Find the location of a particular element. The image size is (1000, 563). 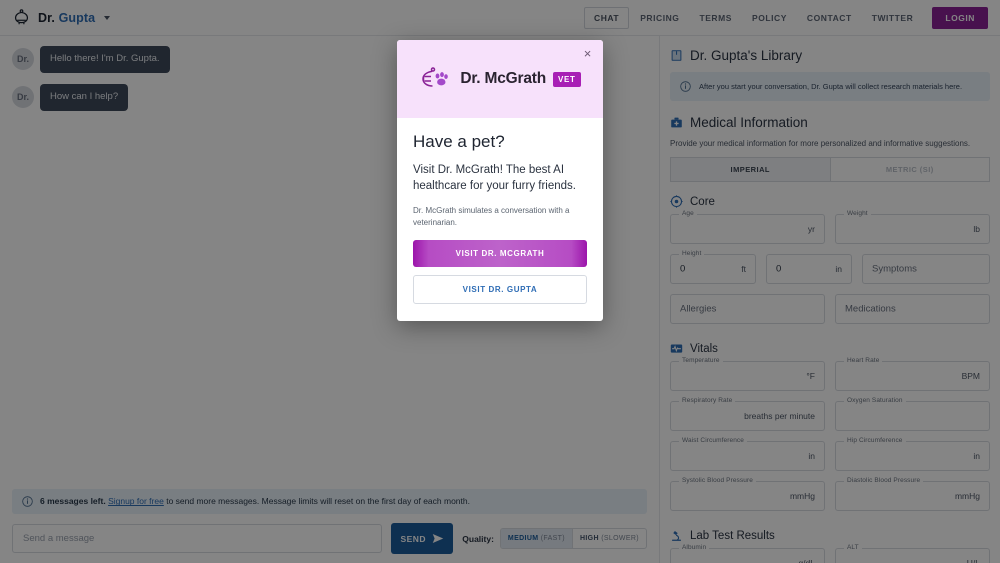

visit-mcgrath-button: VISIT DR. MCGRATH is located at coordinates (500, 254).